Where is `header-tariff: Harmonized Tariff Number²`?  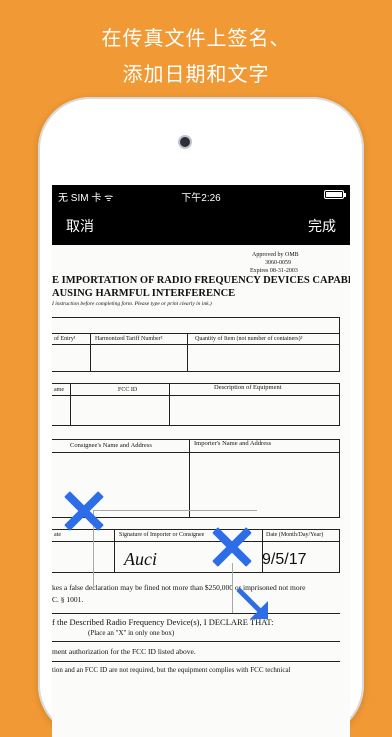
header-tariff: Harmonized Tariff Number² is located at coordinates (129, 339).